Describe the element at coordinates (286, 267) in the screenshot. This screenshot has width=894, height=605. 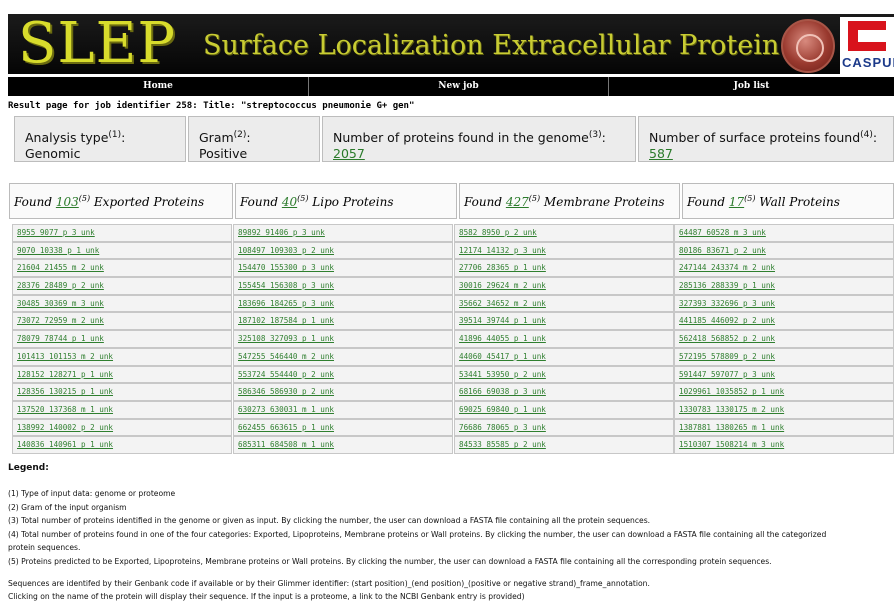
I see `protein-link: 154470_155300_p_3_unk` at that location.